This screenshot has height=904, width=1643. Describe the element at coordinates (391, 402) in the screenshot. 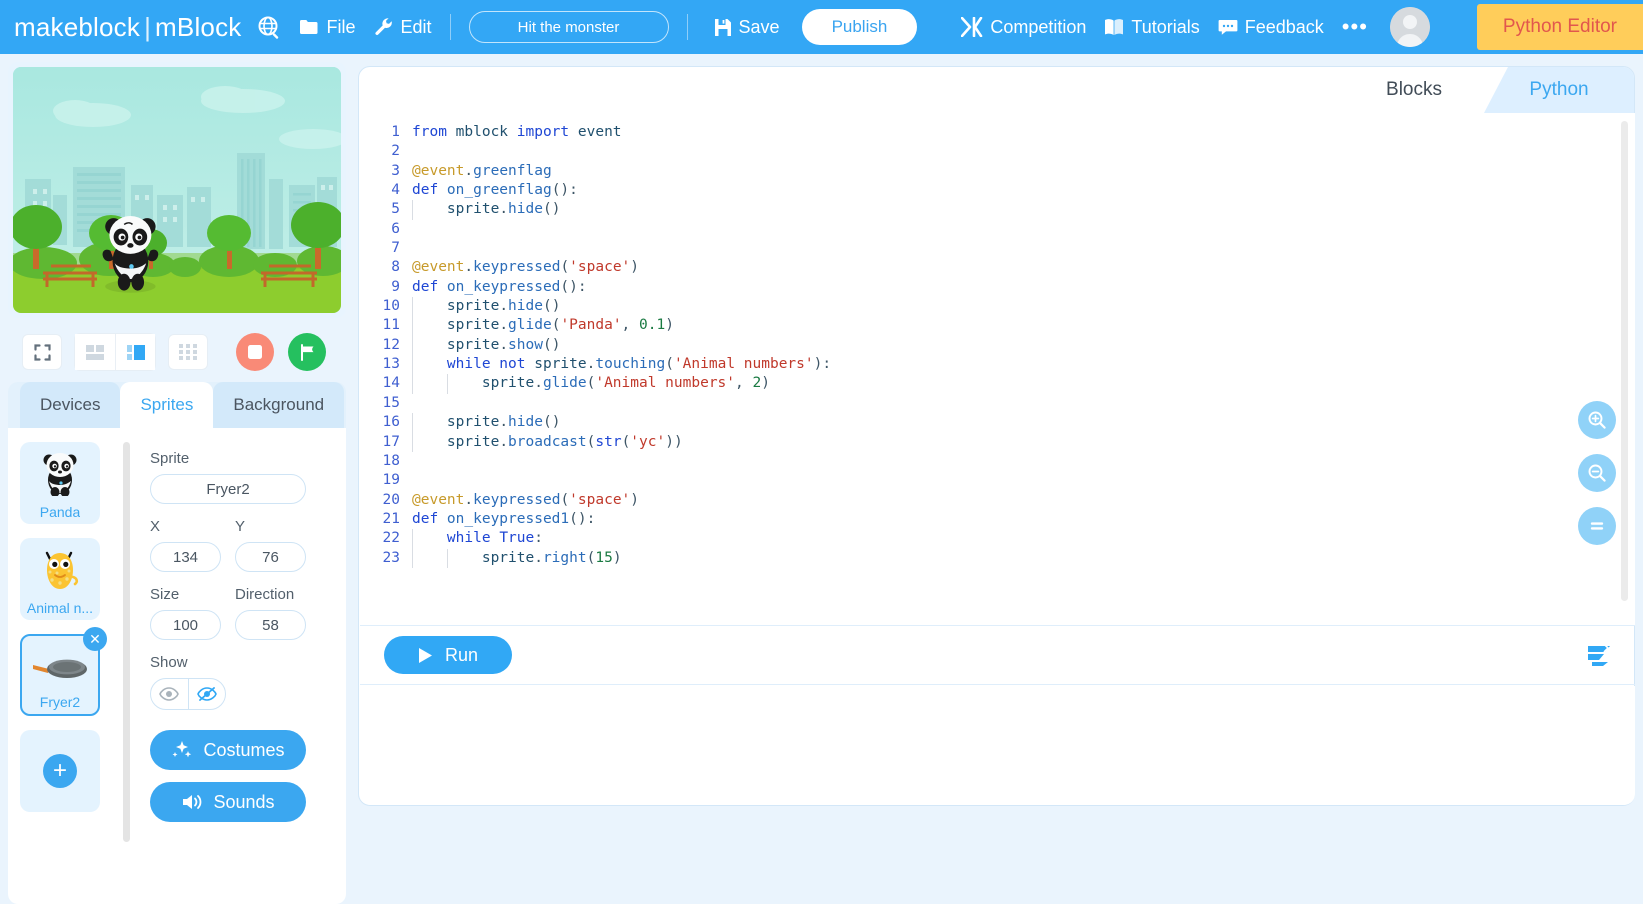

I see `line-number: 15` at that location.